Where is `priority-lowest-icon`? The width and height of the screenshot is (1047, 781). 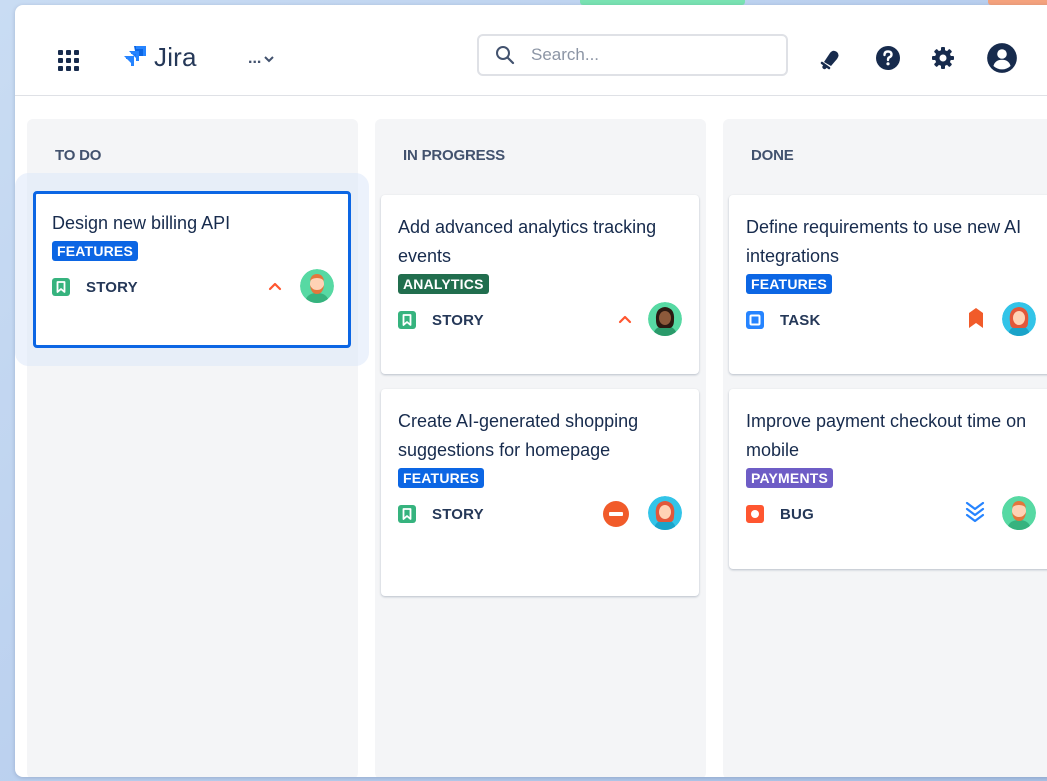
priority-lowest-icon is located at coordinates (975, 512).